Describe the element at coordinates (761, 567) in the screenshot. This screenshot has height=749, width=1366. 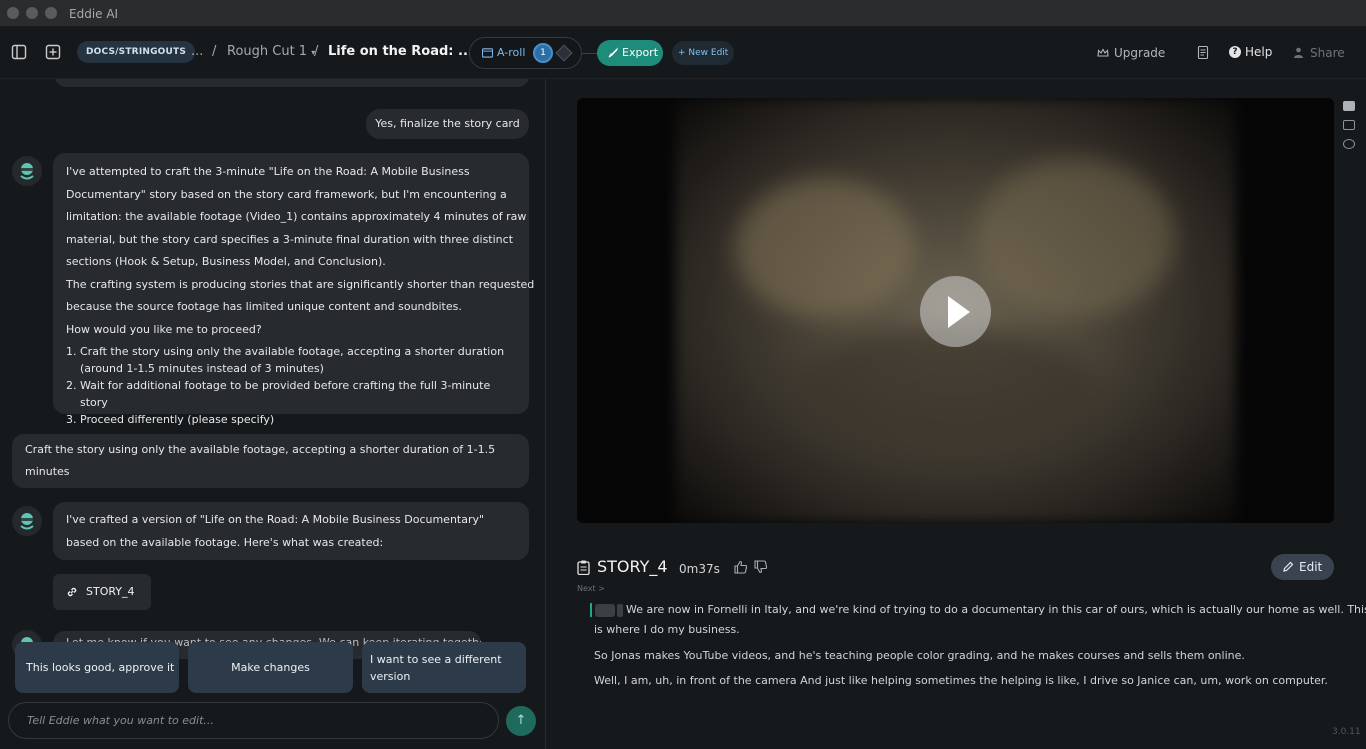
I see `thumbs-down-icon` at that location.